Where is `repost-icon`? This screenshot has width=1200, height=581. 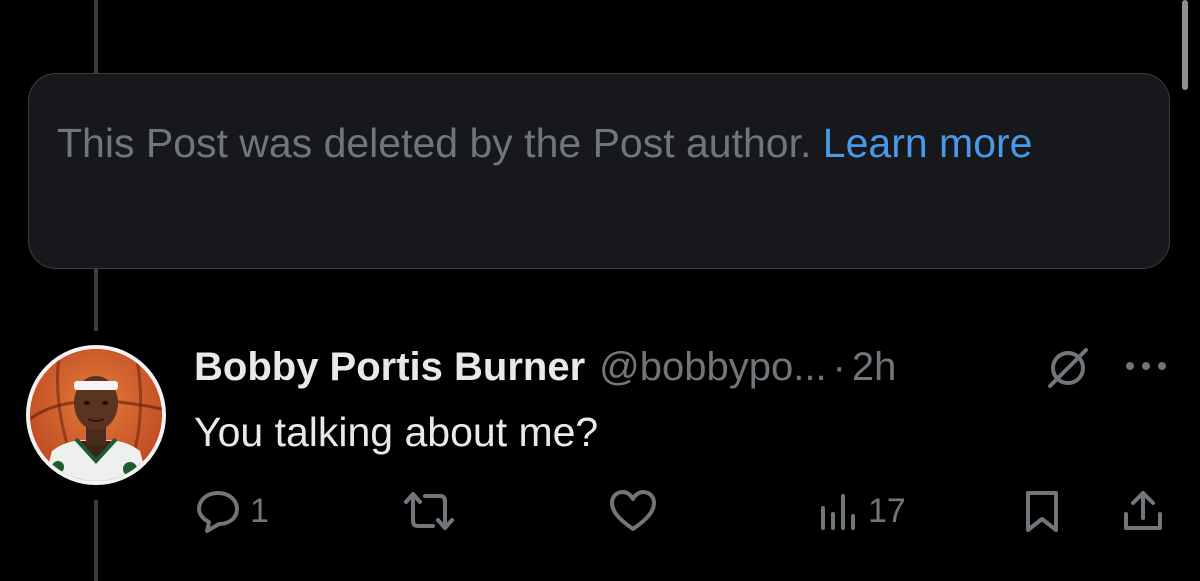
repost-icon is located at coordinates (429, 511).